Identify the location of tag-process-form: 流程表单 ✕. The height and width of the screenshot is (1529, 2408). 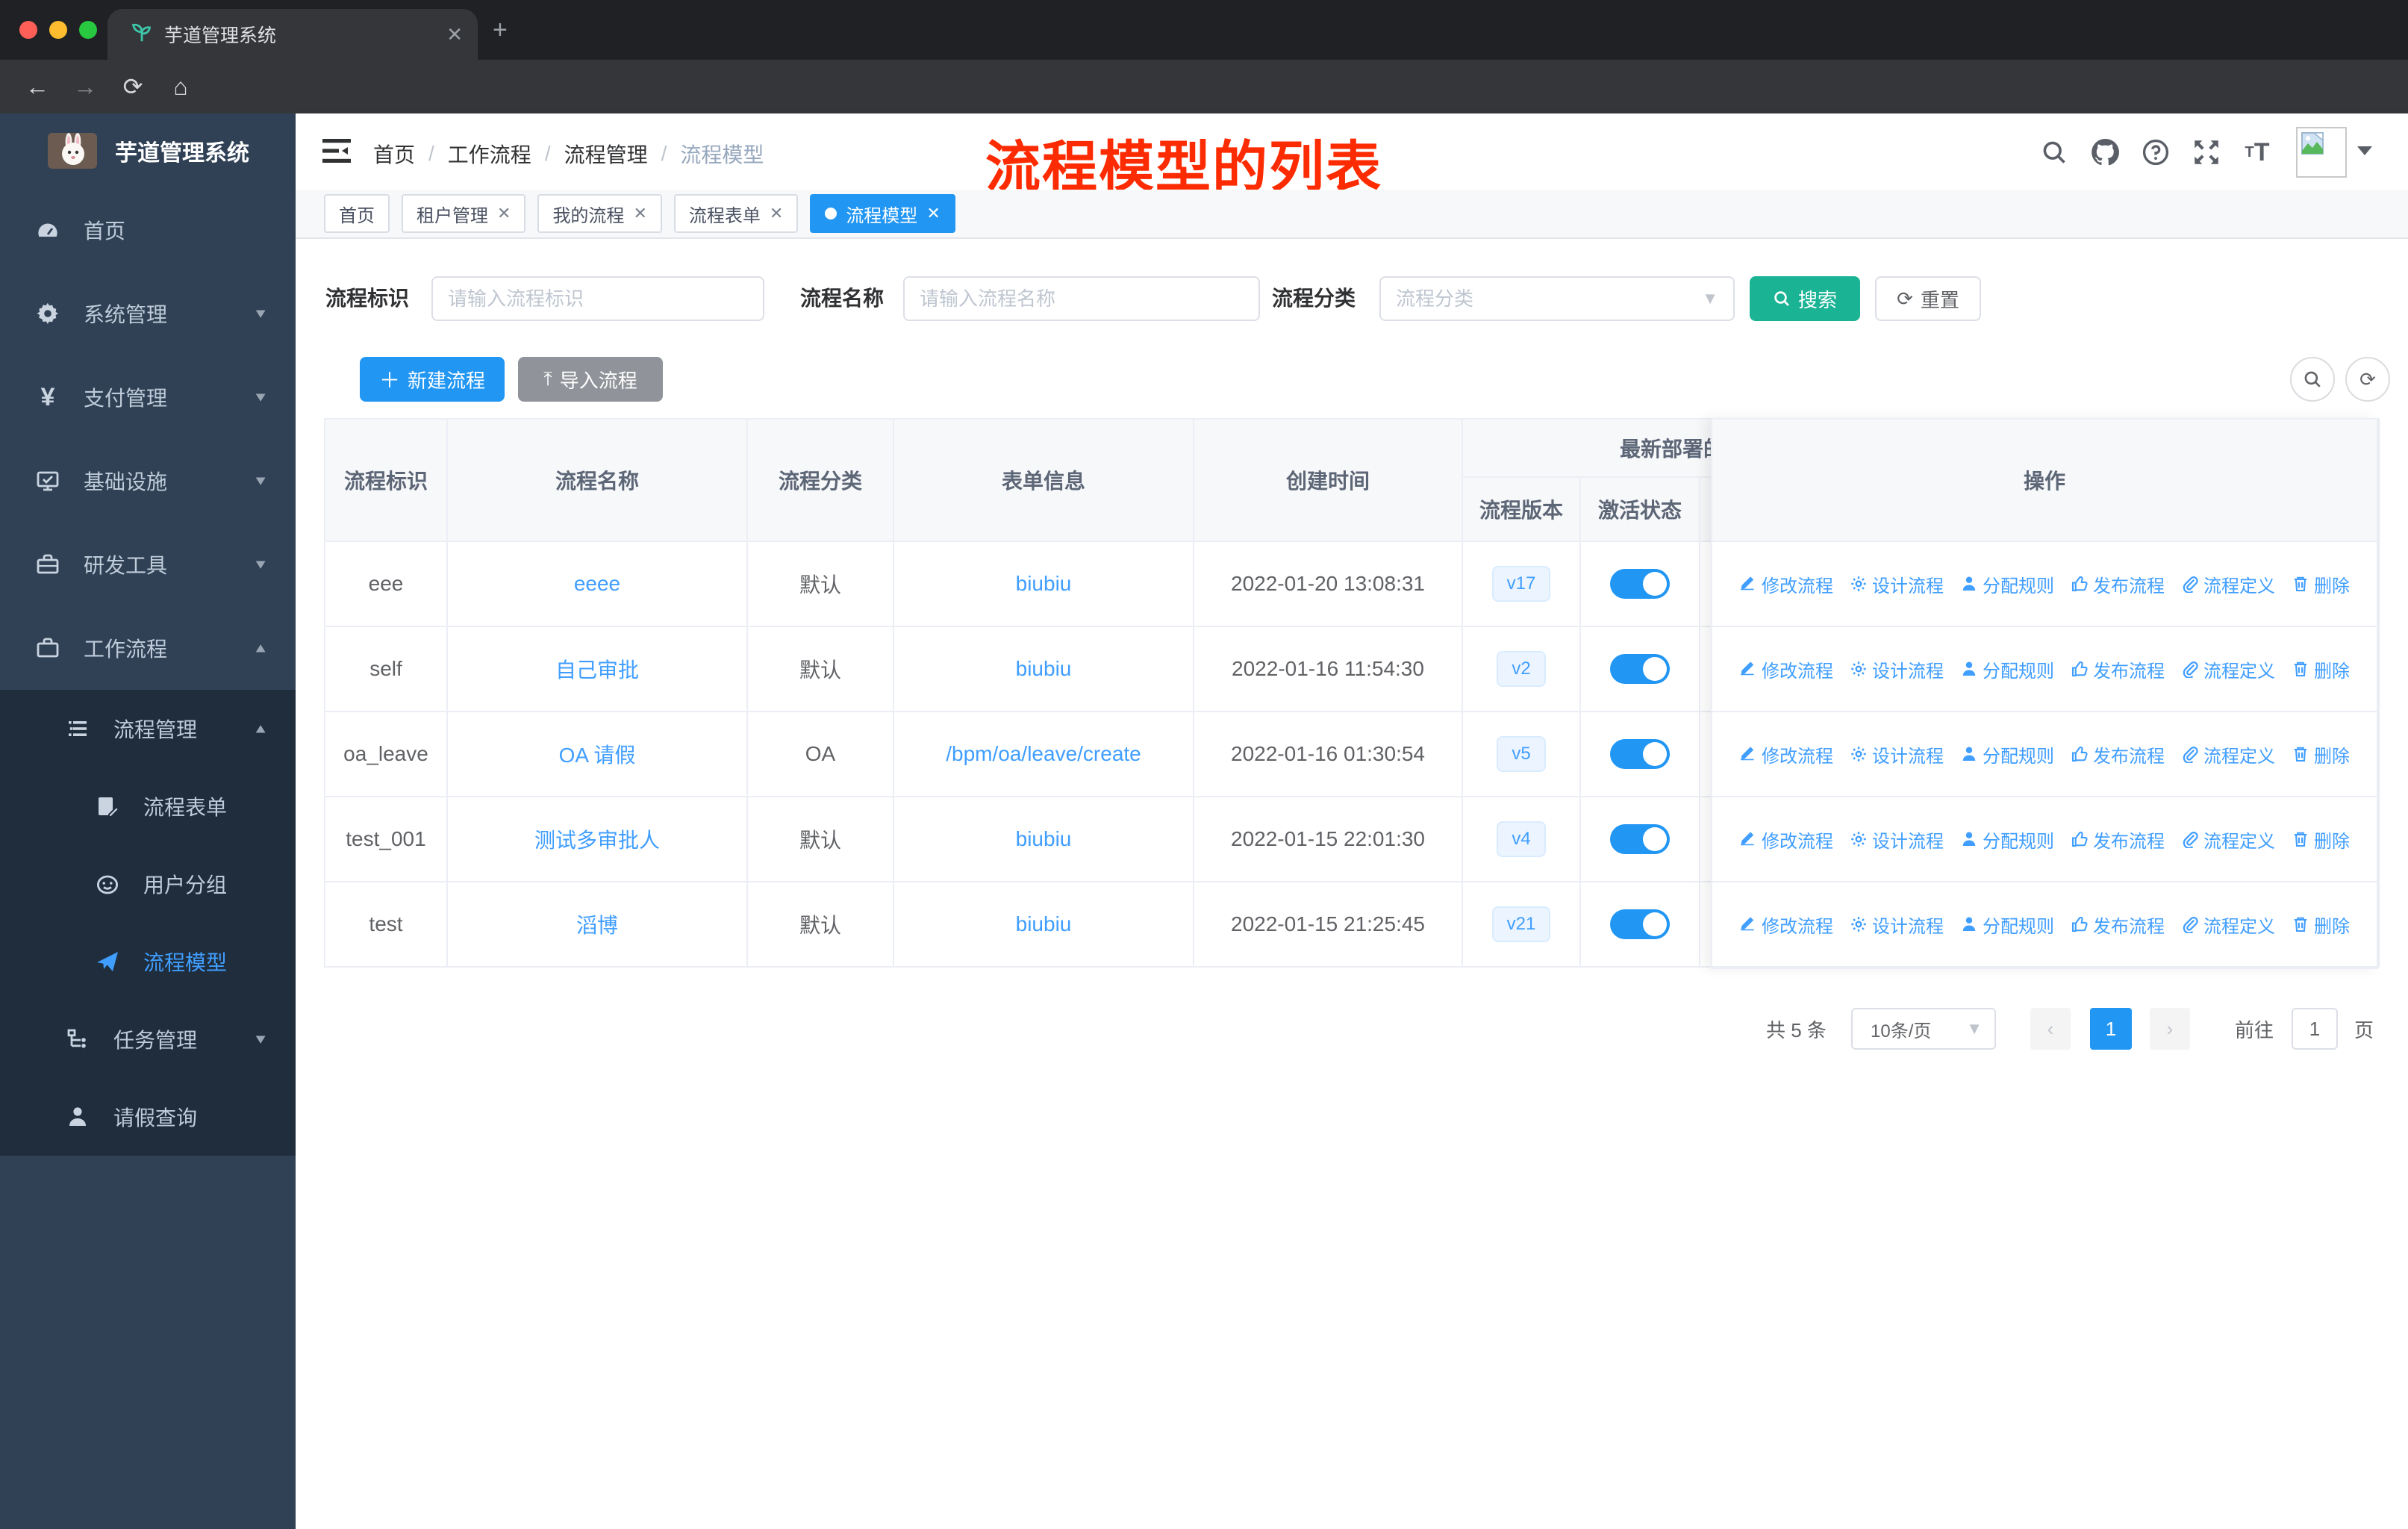
(736, 213).